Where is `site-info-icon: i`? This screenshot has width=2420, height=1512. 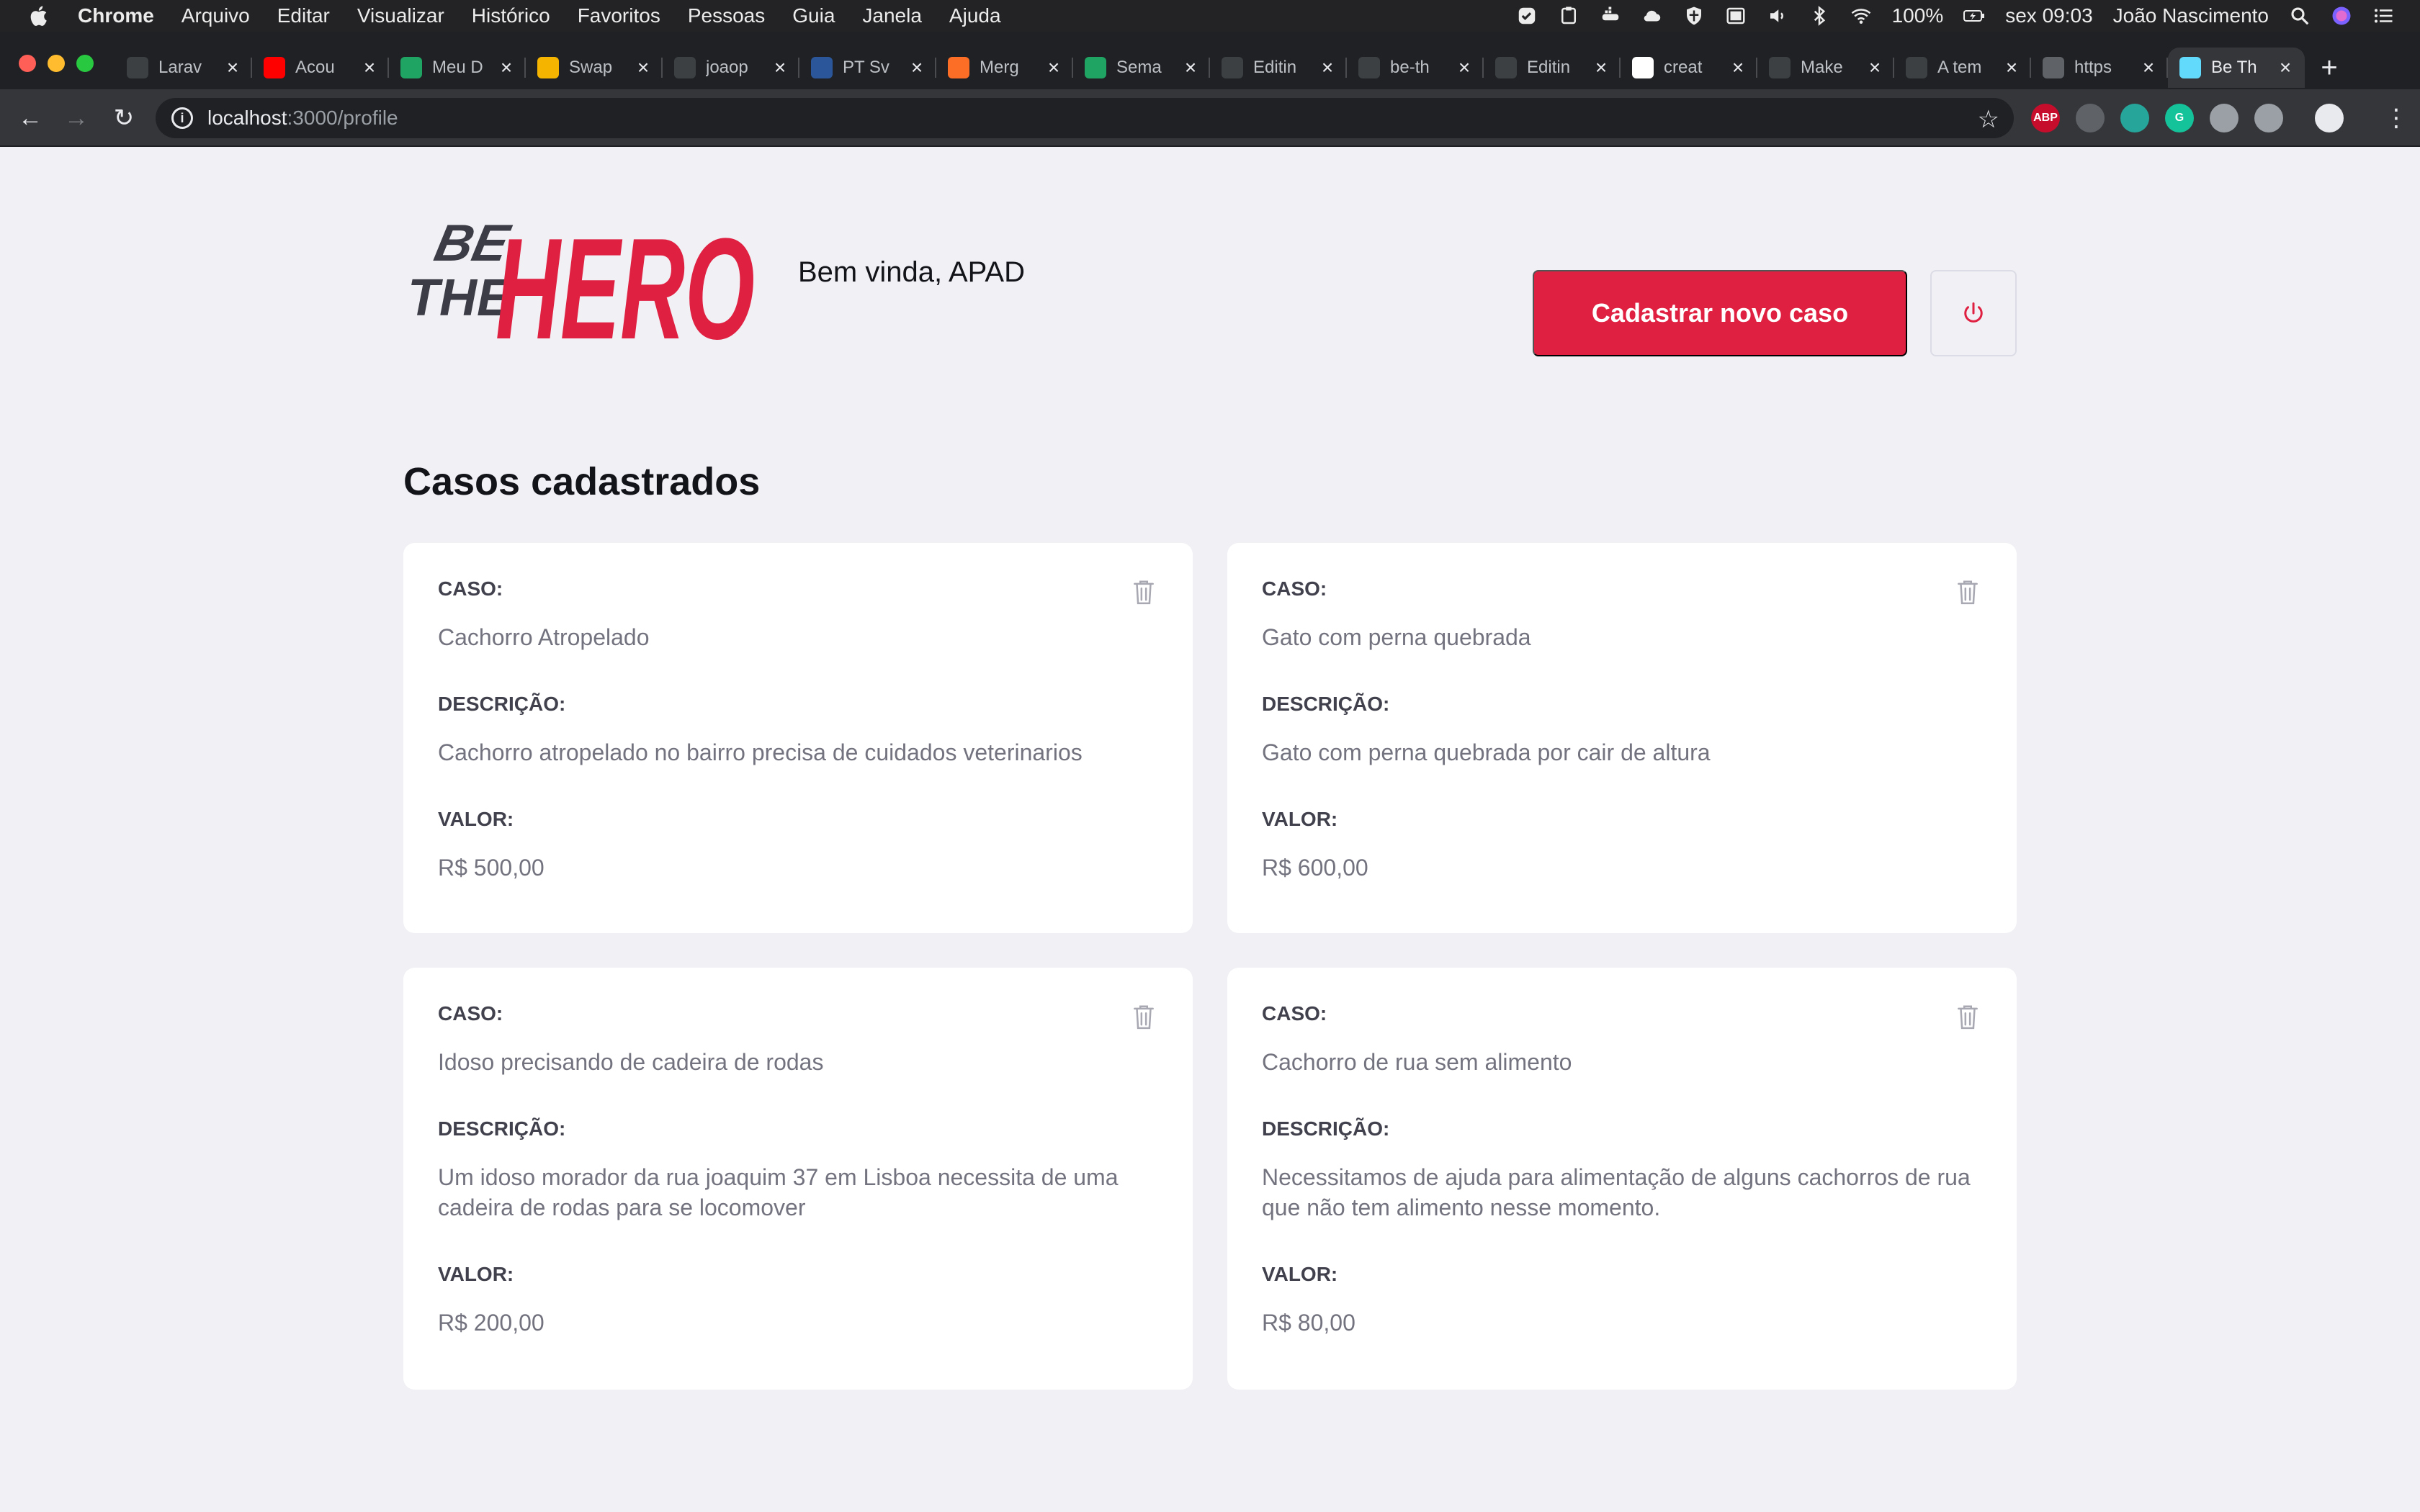
site-info-icon: i is located at coordinates (182, 118).